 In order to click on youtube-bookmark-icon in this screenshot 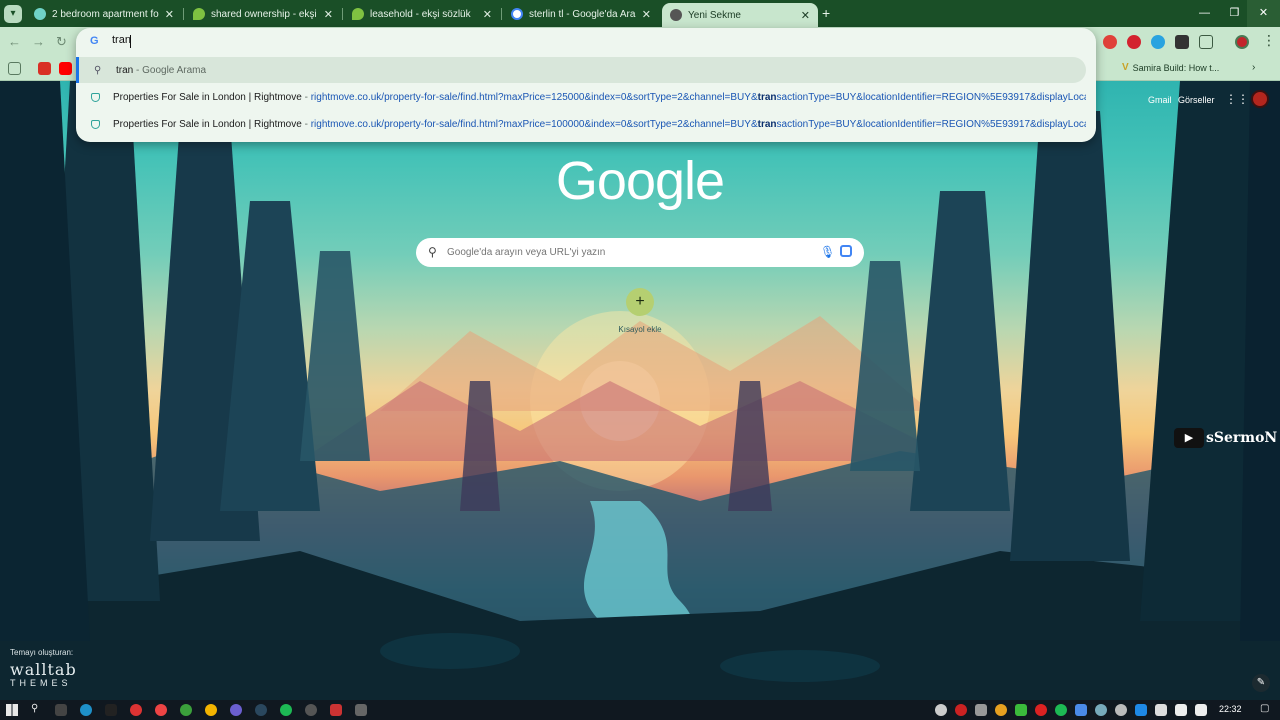, I will do `click(65, 68)`.